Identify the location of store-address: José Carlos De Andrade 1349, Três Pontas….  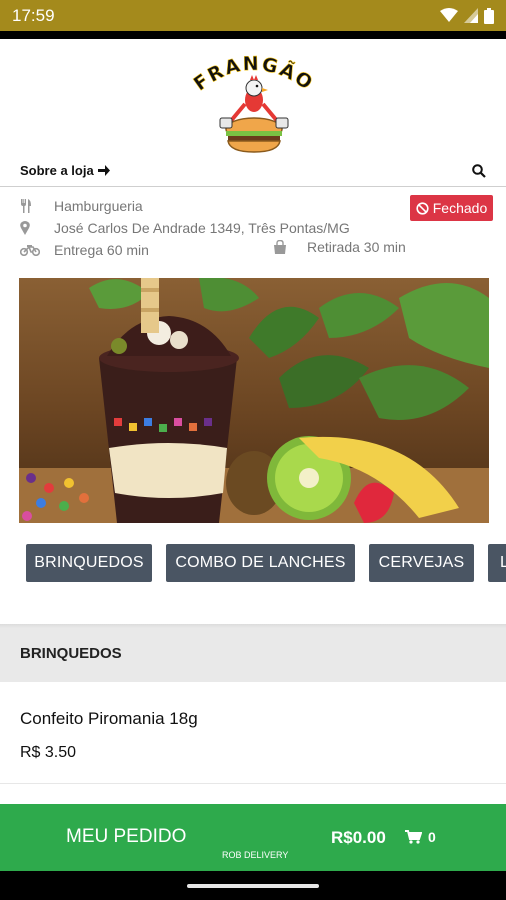
(202, 228).